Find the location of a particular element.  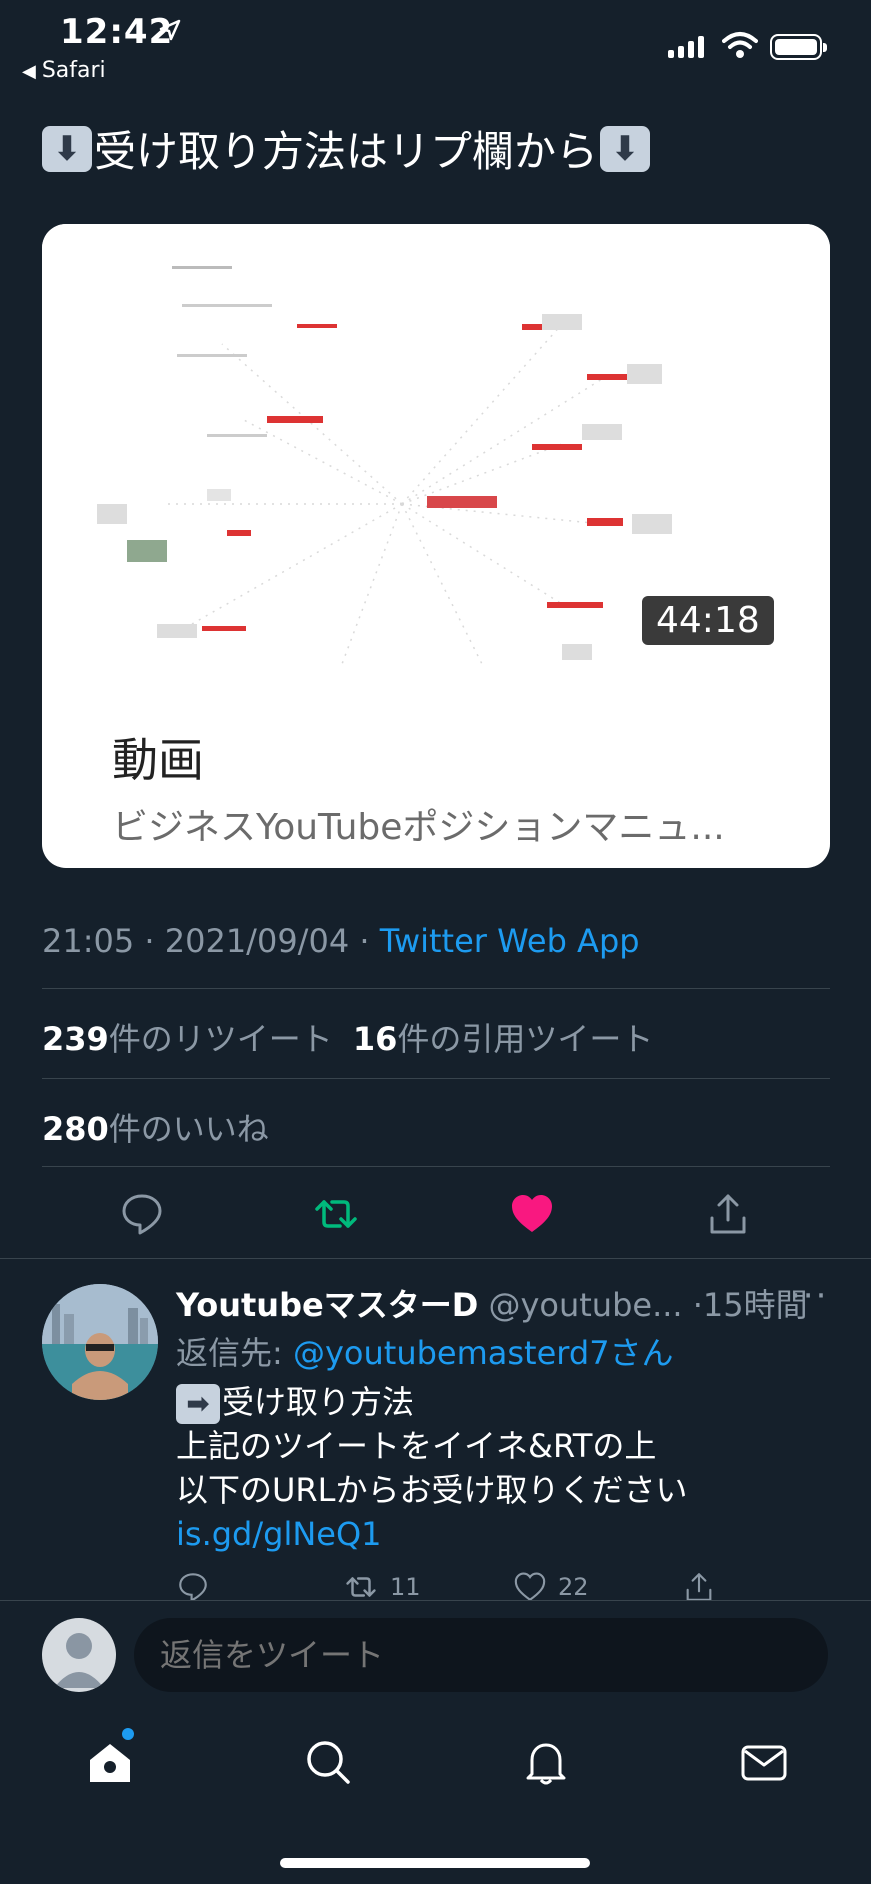

quotes-count: 16 is located at coordinates (375, 1039).